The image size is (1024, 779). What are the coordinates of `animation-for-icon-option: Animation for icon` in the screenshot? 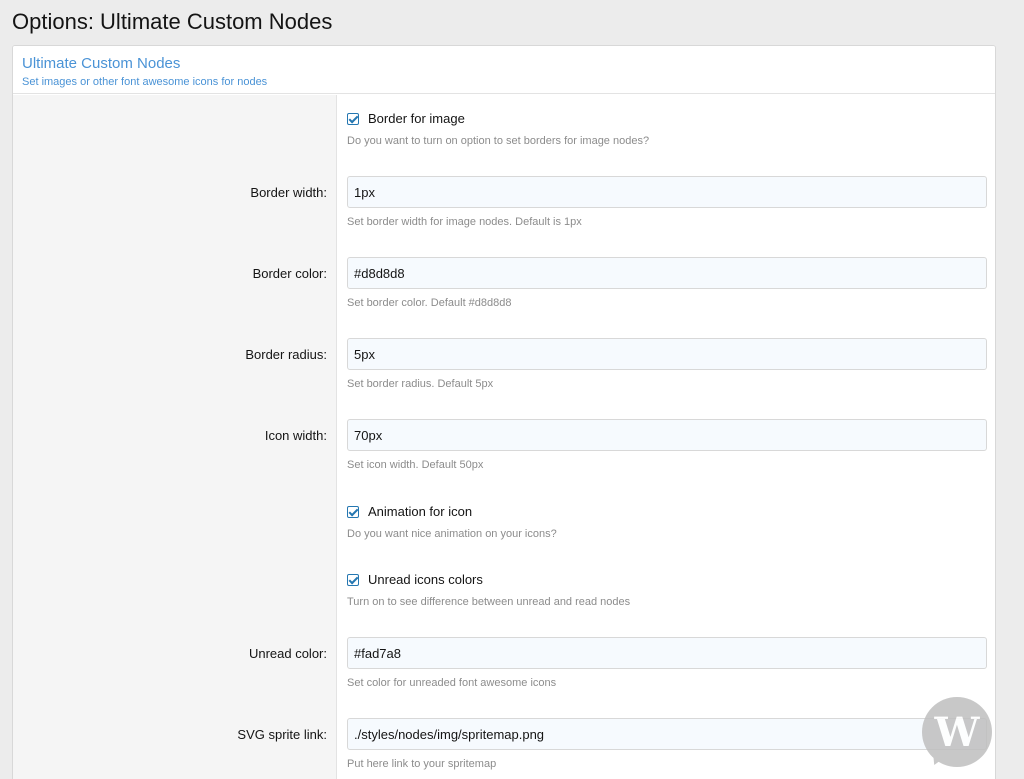 It's located at (409, 511).